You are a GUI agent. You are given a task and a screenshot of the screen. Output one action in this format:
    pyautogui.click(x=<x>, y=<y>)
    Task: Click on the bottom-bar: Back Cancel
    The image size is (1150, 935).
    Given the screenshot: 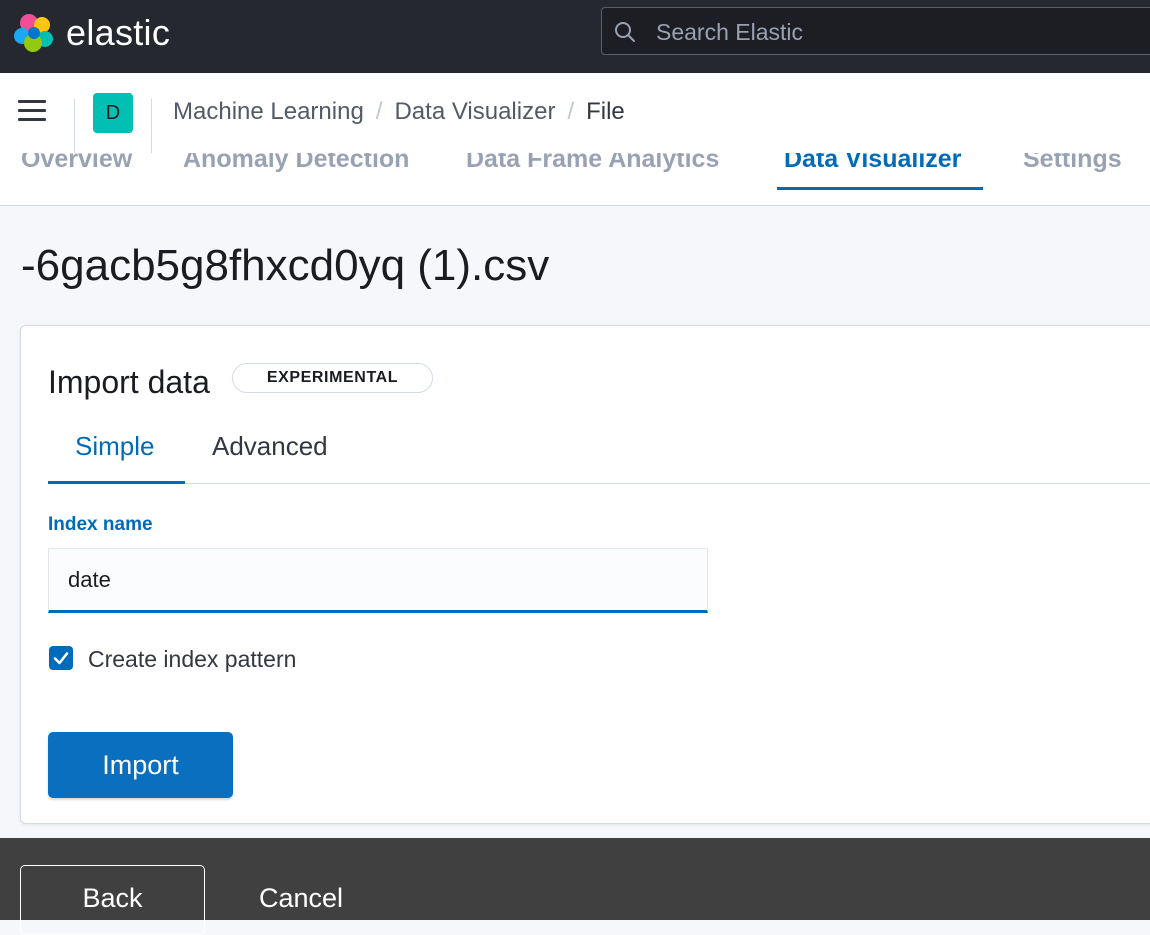 What is the action you would take?
    pyautogui.click(x=575, y=886)
    